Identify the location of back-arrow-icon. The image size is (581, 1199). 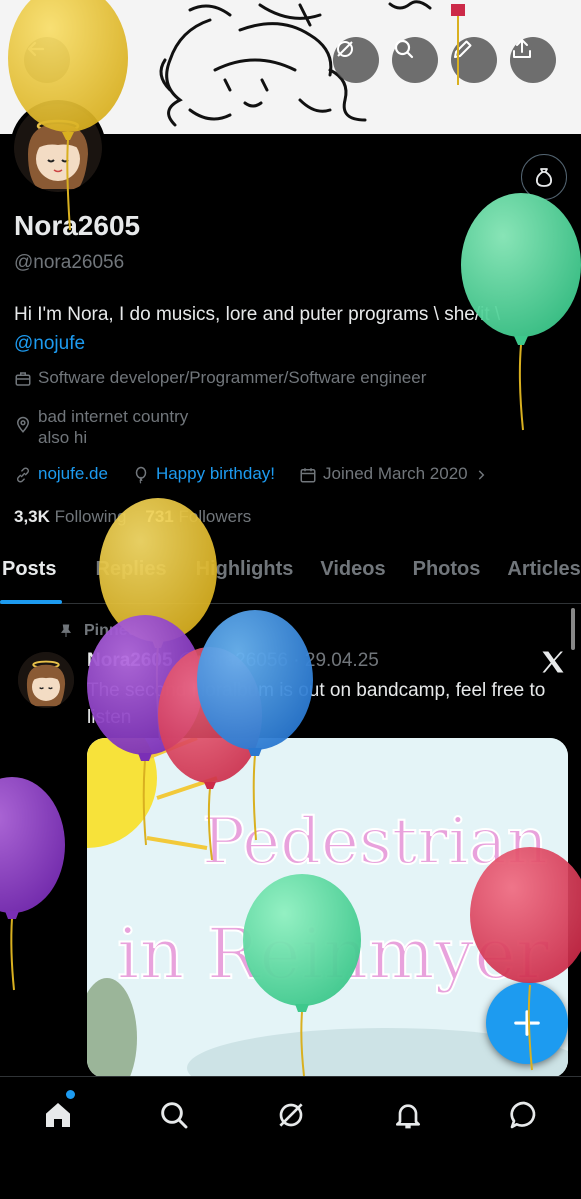
(36, 49).